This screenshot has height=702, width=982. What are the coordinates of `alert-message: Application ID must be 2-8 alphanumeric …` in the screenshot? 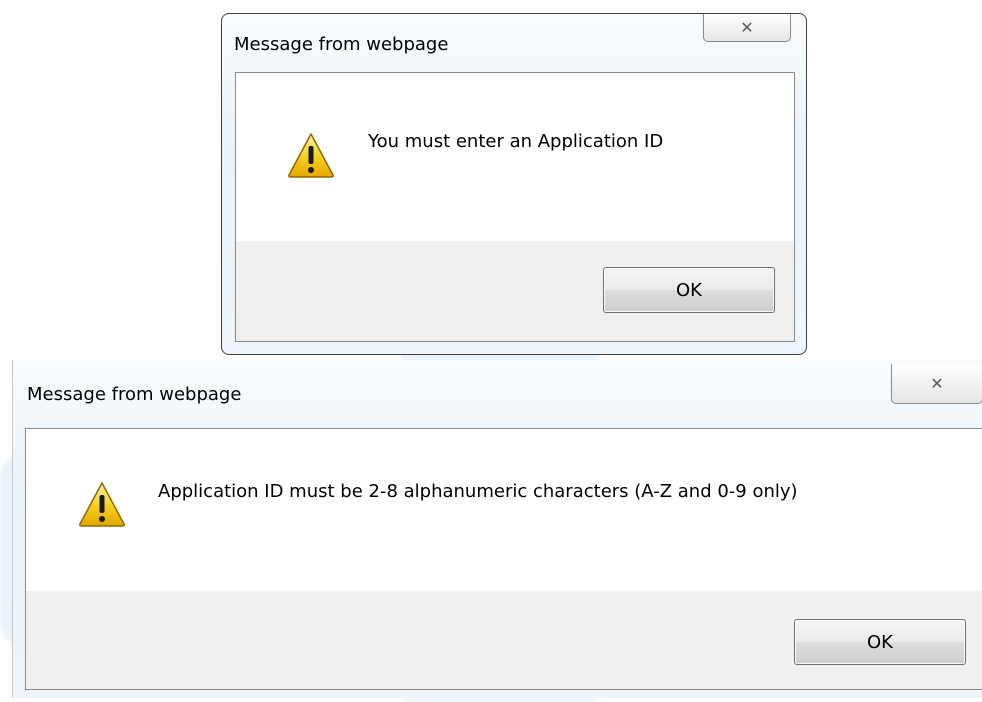 It's located at (478, 491).